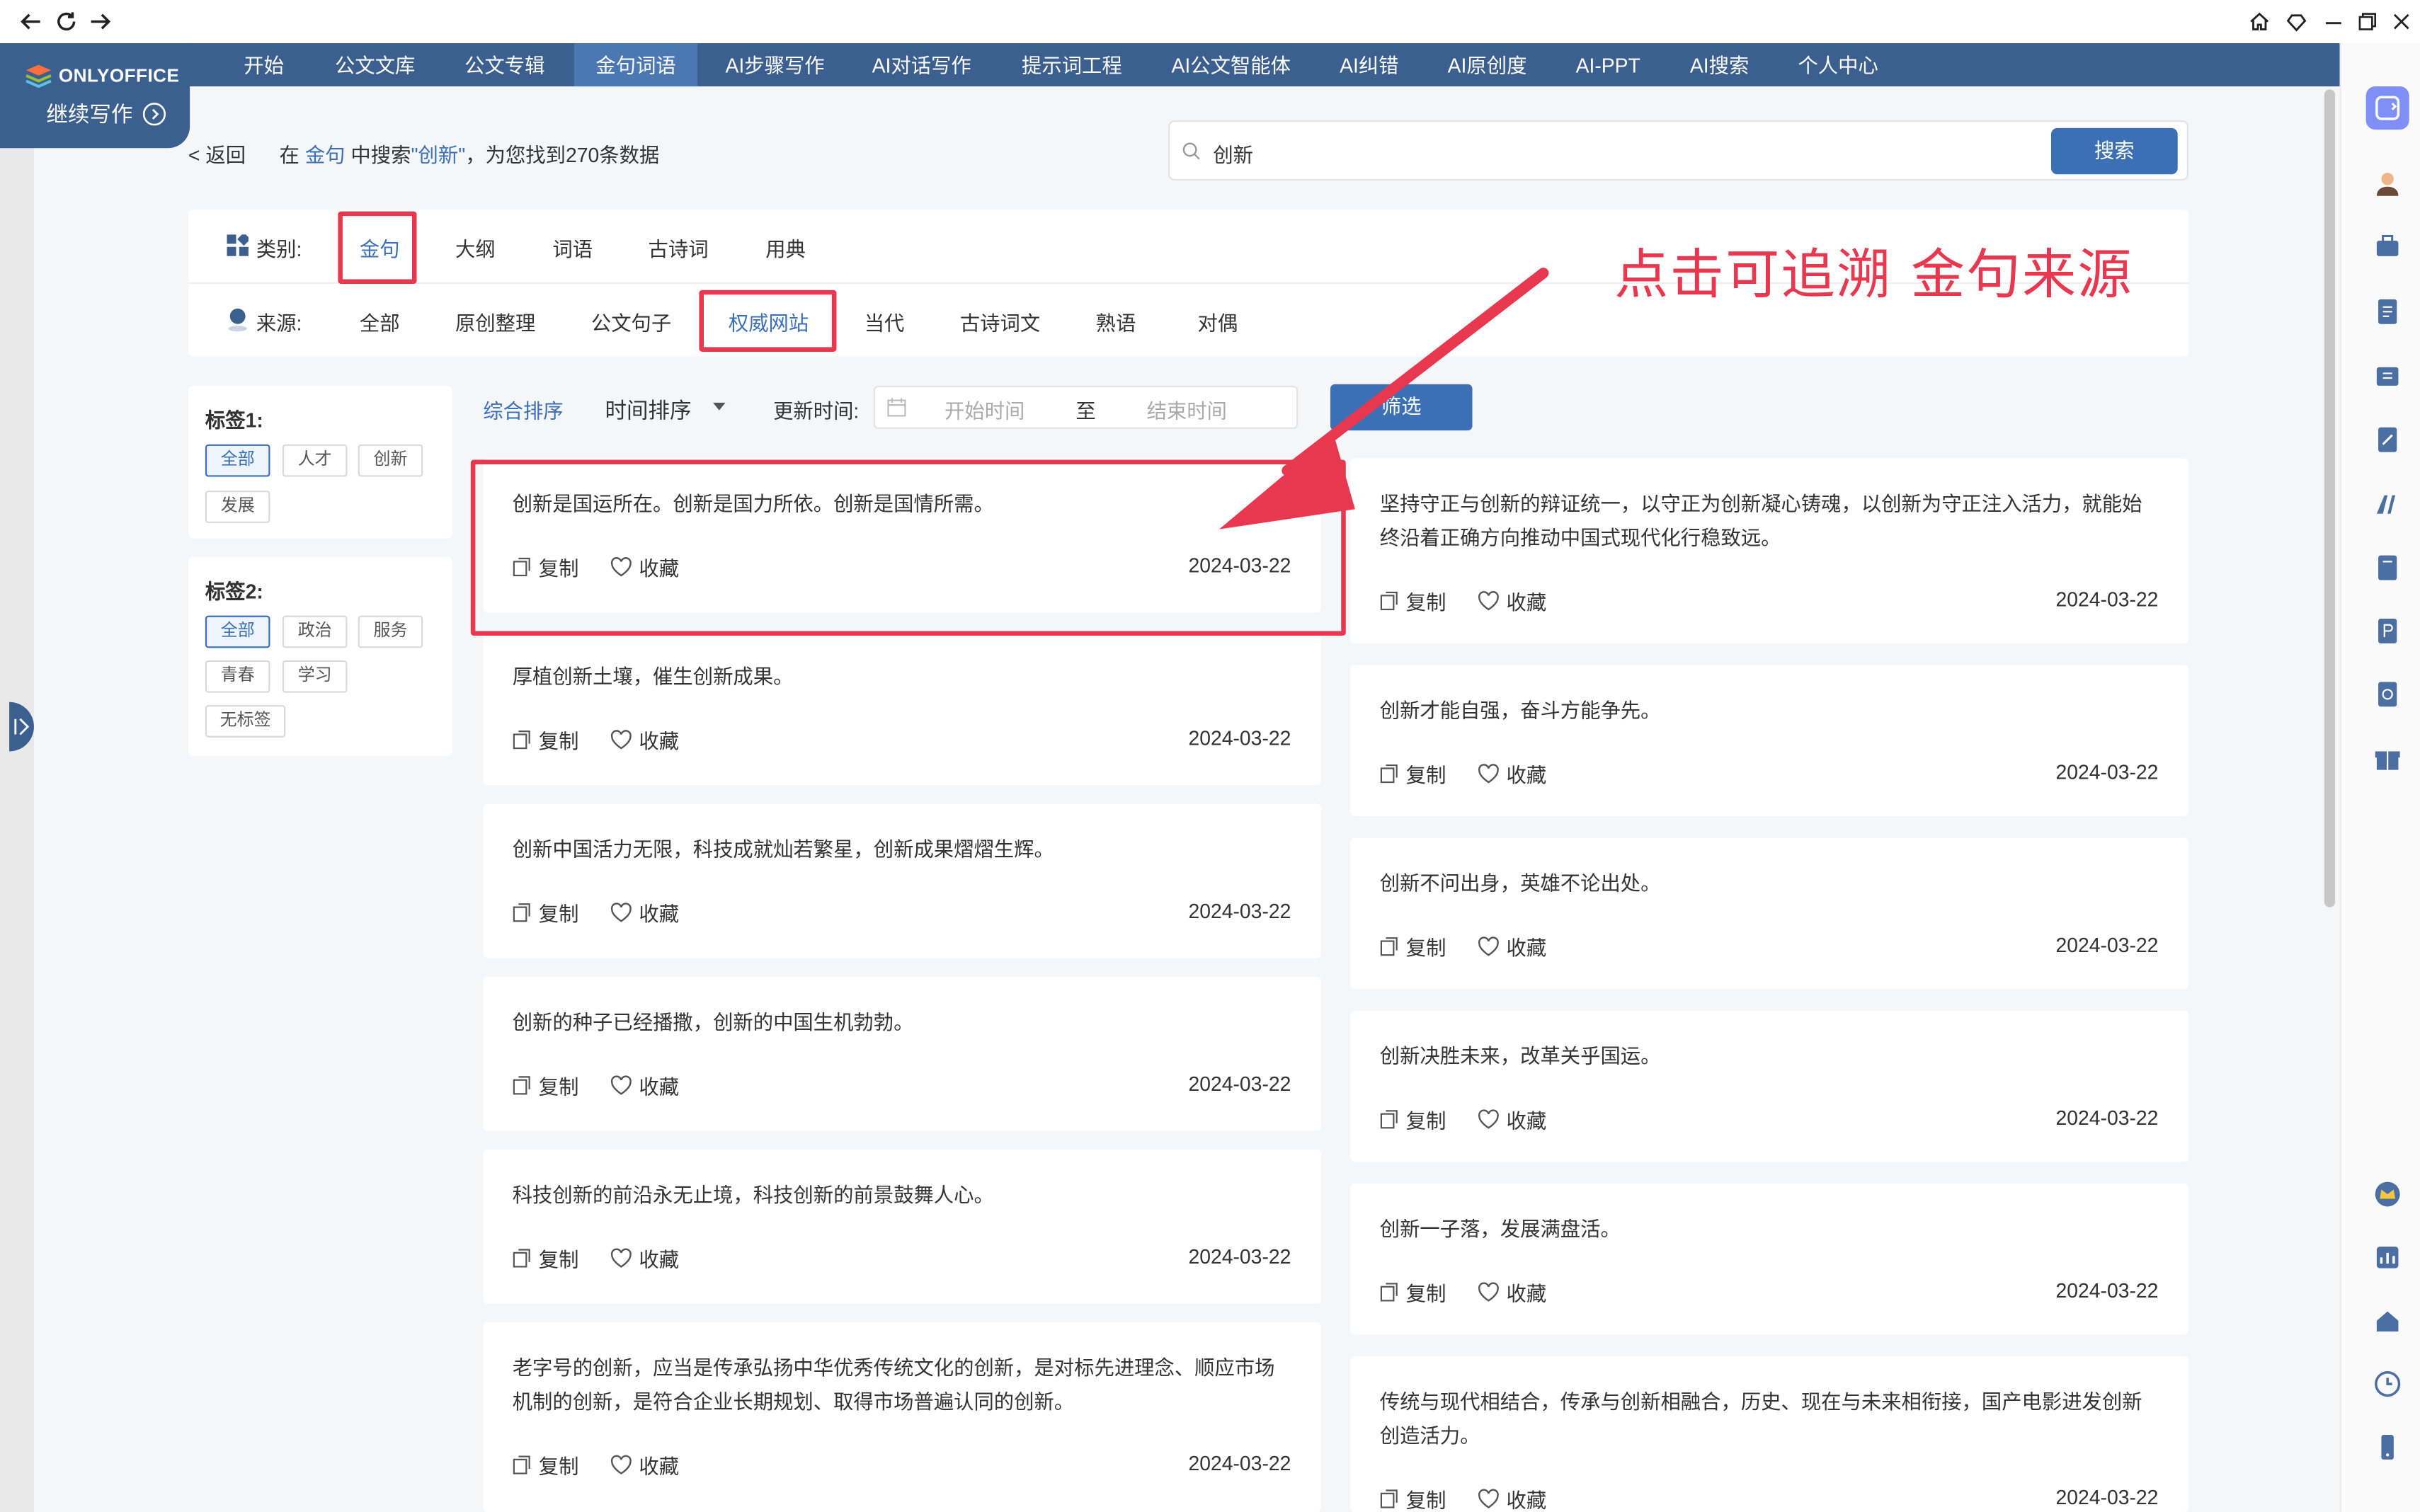 The image size is (2420, 1512). Describe the element at coordinates (2379, 777) in the screenshot. I see `right-toolbar` at that location.